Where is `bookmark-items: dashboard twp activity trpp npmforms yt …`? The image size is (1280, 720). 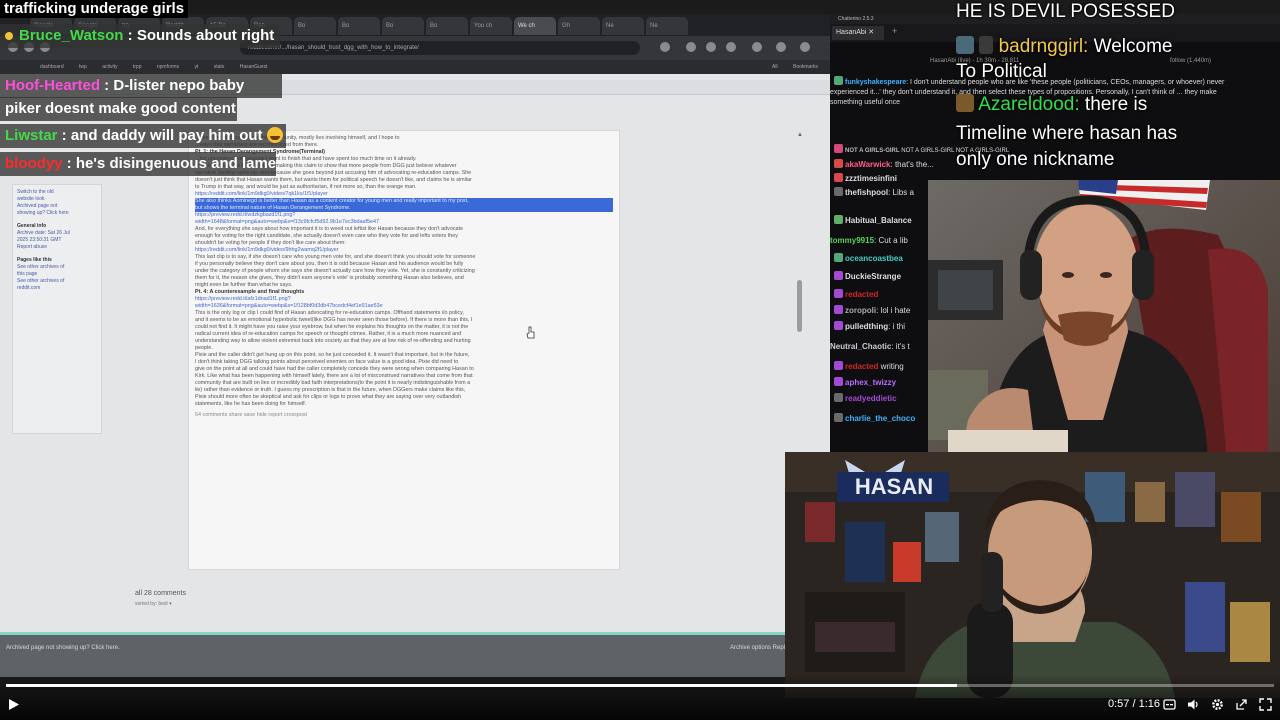
bookmark-items: dashboard twp activity trpp npmforms yt … is located at coordinates (154, 67).